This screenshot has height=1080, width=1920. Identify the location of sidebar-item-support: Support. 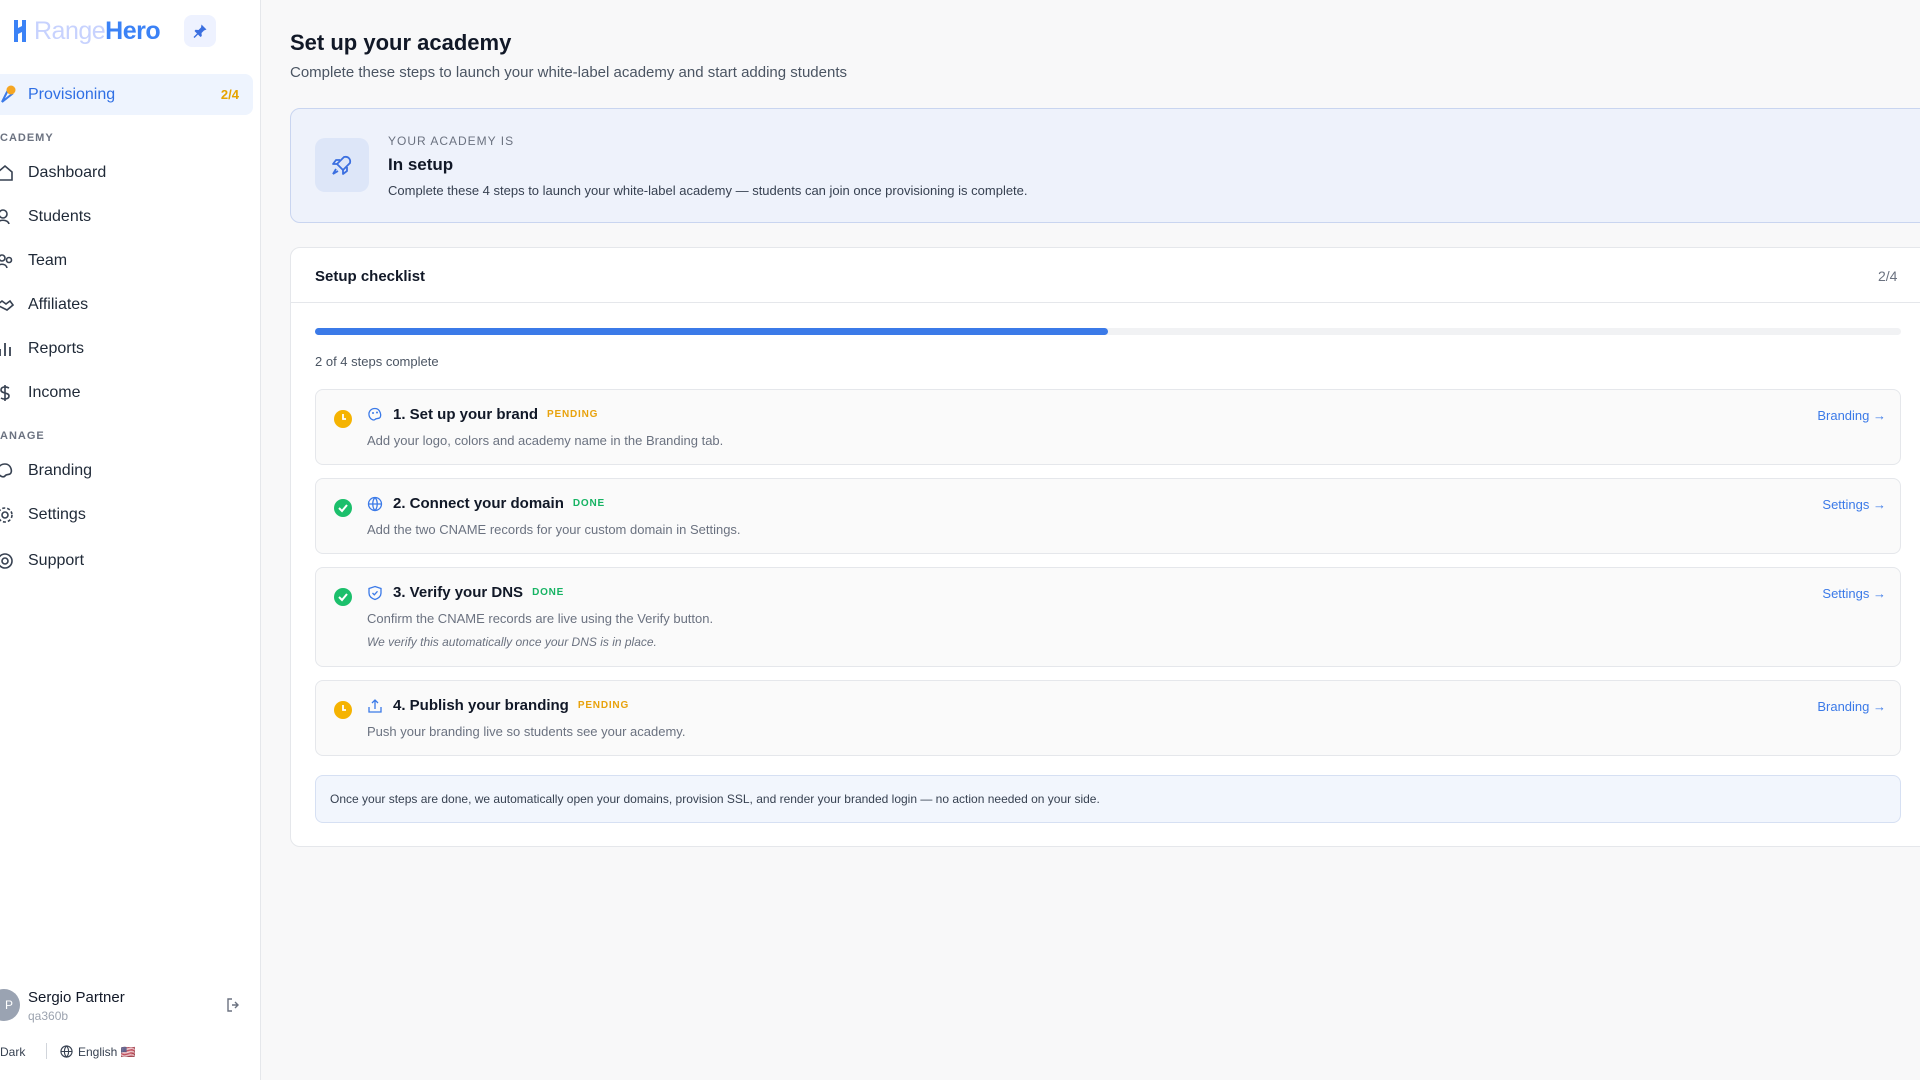
(126, 561).